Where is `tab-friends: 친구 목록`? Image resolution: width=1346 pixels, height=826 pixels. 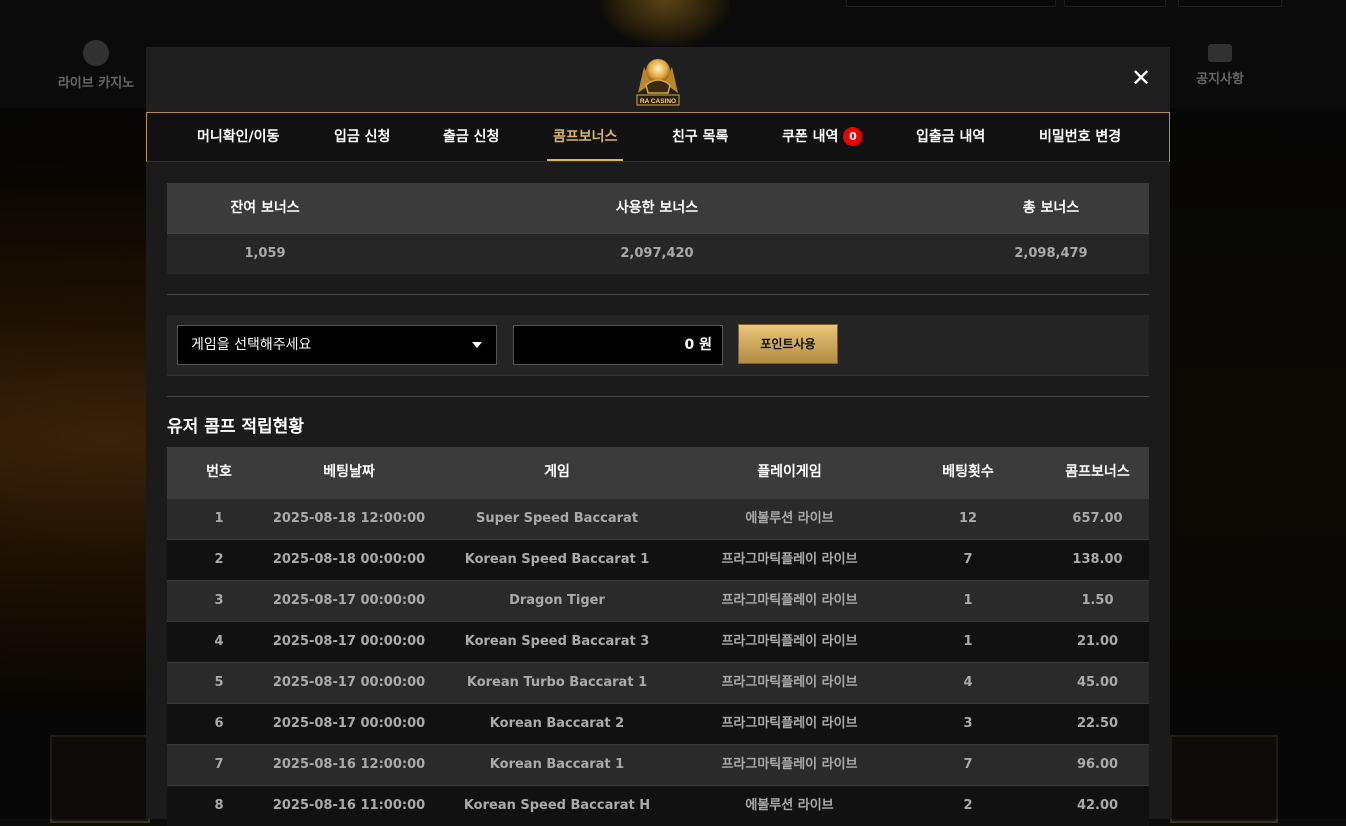
tab-friends: 친구 목록 is located at coordinates (700, 137).